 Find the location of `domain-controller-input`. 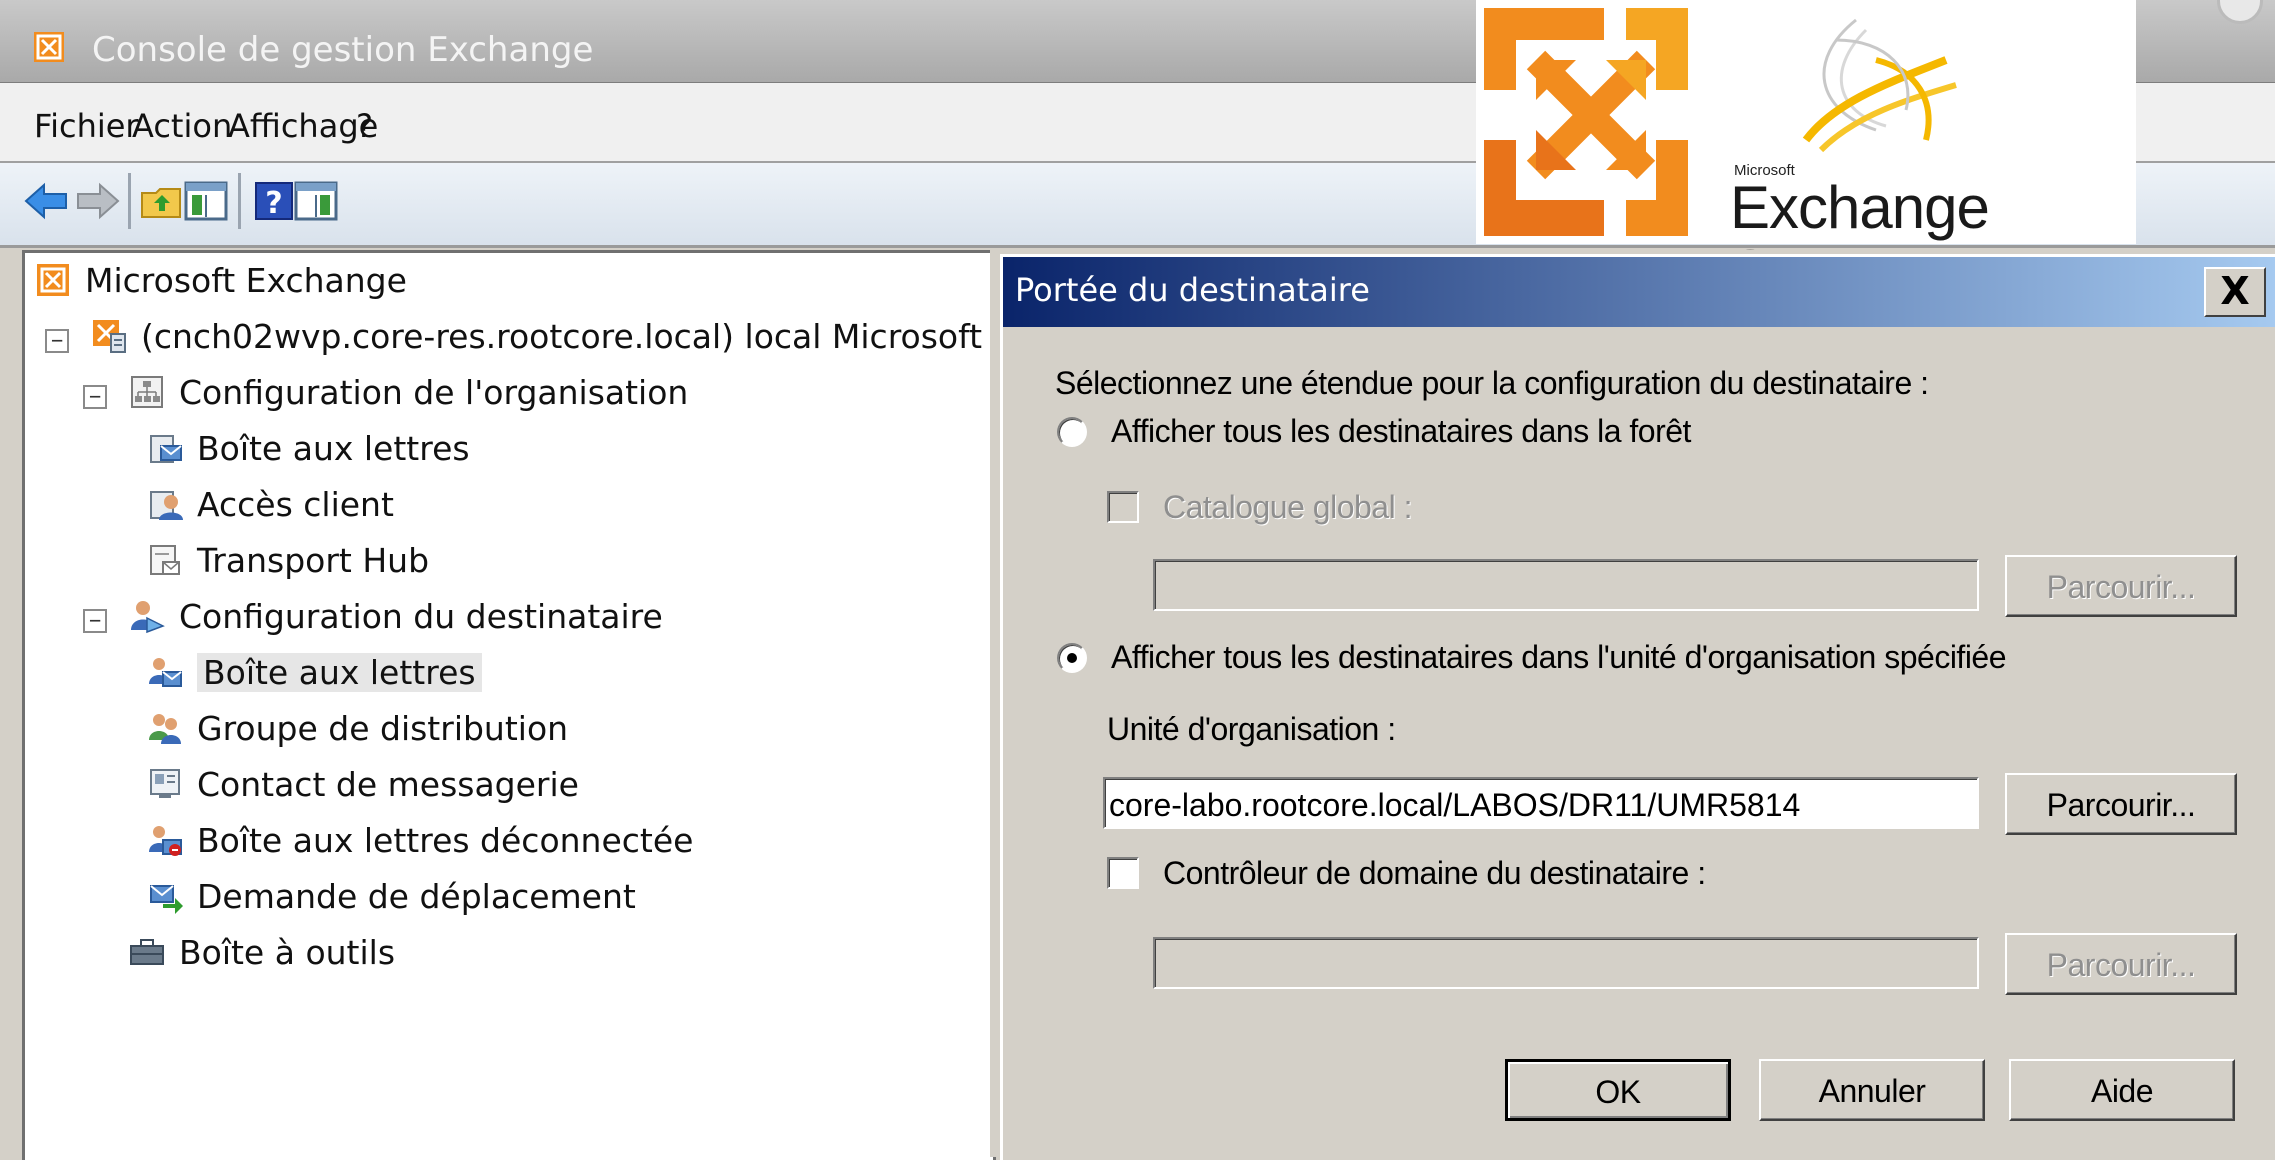

domain-controller-input is located at coordinates (1566, 963).